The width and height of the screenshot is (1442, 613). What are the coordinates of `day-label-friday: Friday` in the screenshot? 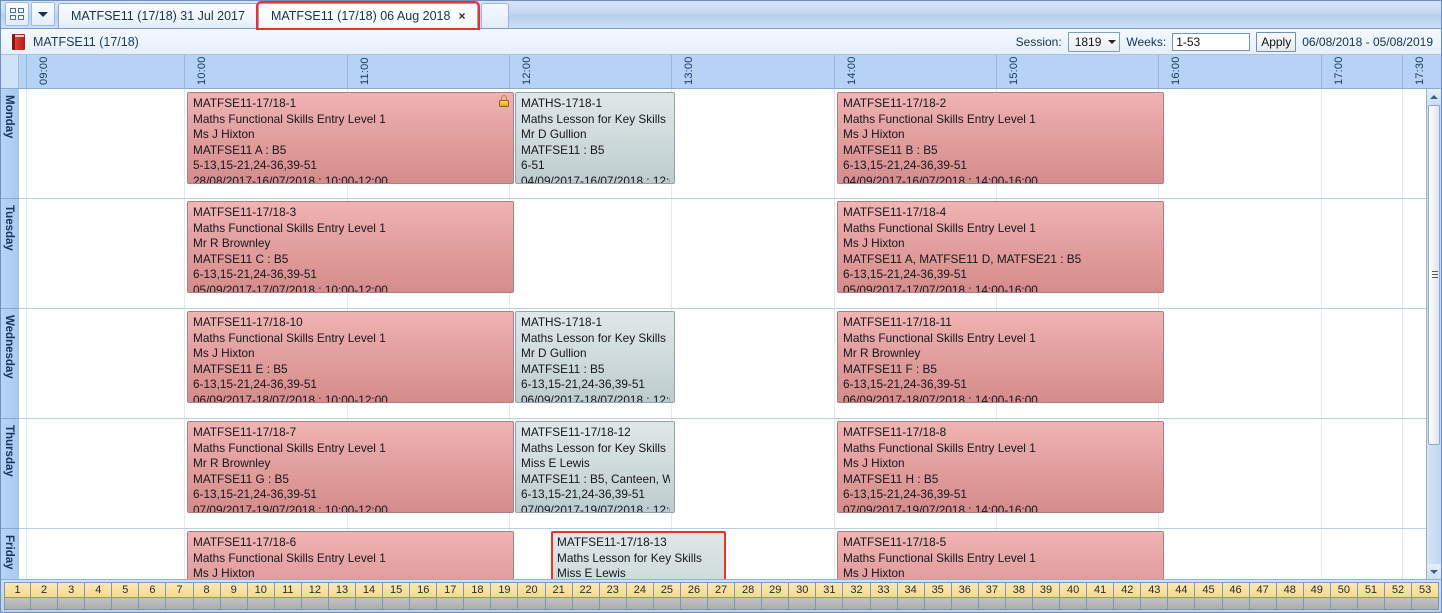 It's located at (10, 554).